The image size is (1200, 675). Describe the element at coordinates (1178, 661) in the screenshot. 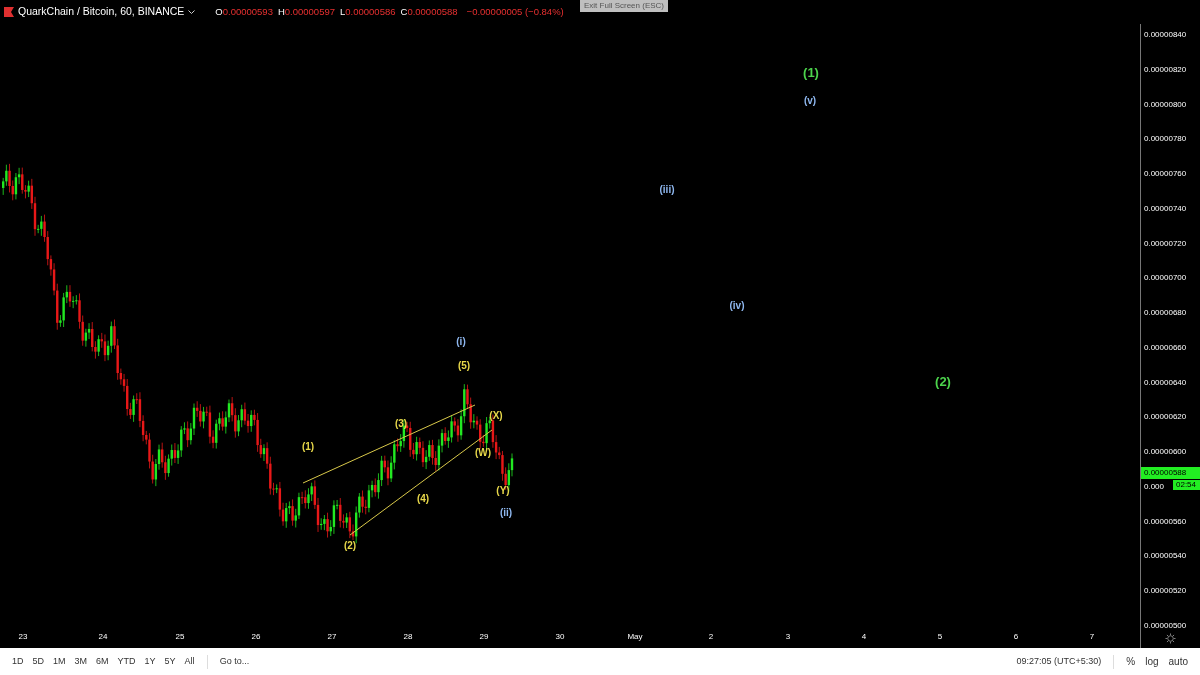

I see `scale-option: auto` at that location.